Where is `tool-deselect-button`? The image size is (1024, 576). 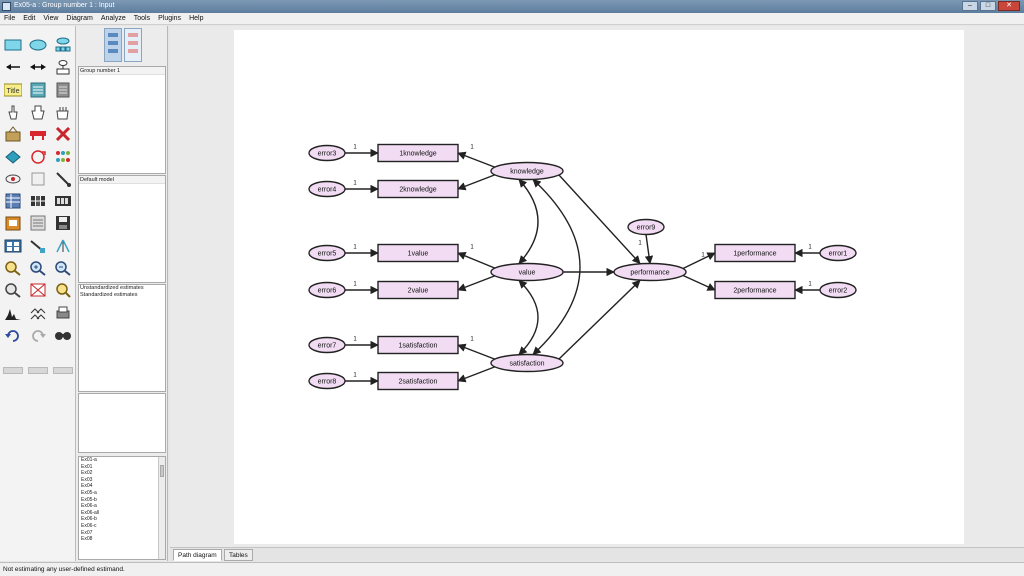
tool-deselect-button is located at coordinates (63, 112).